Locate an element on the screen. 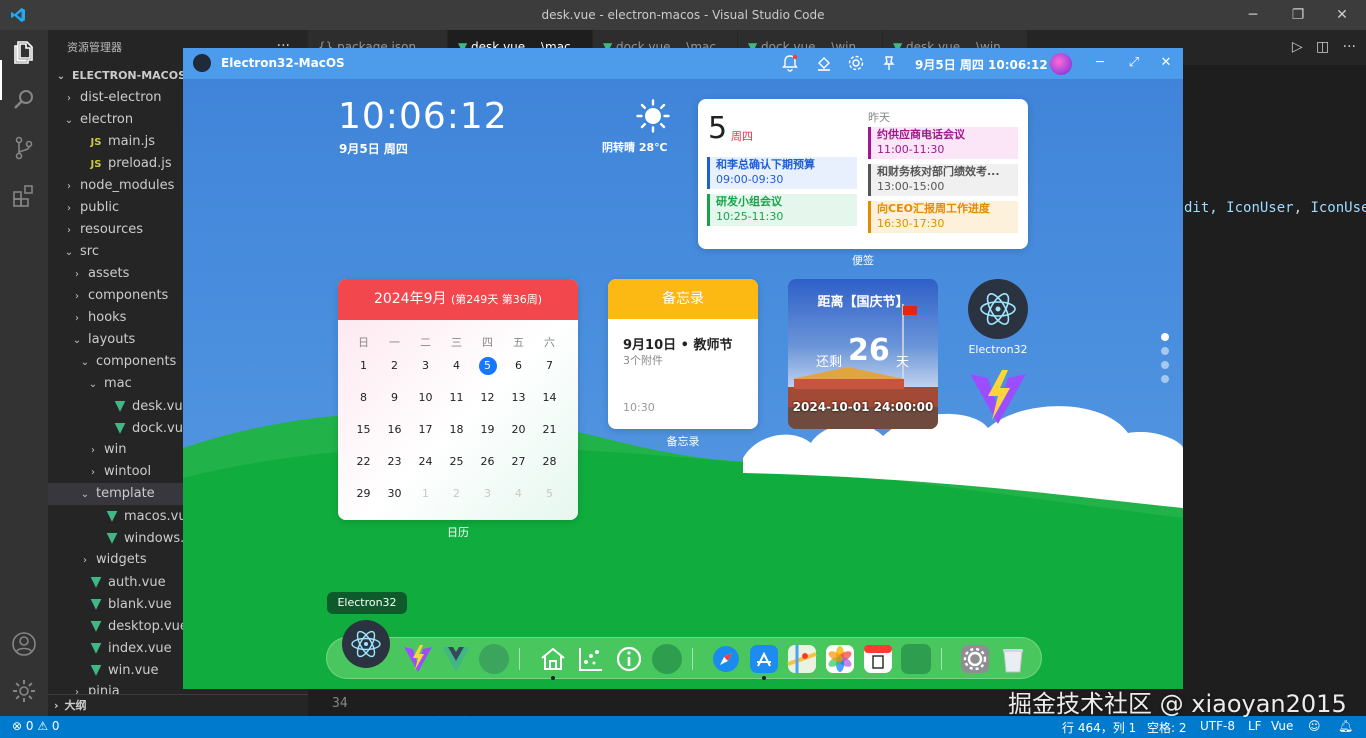 The image size is (1366, 738). calendar-day: 17 is located at coordinates (425, 429).